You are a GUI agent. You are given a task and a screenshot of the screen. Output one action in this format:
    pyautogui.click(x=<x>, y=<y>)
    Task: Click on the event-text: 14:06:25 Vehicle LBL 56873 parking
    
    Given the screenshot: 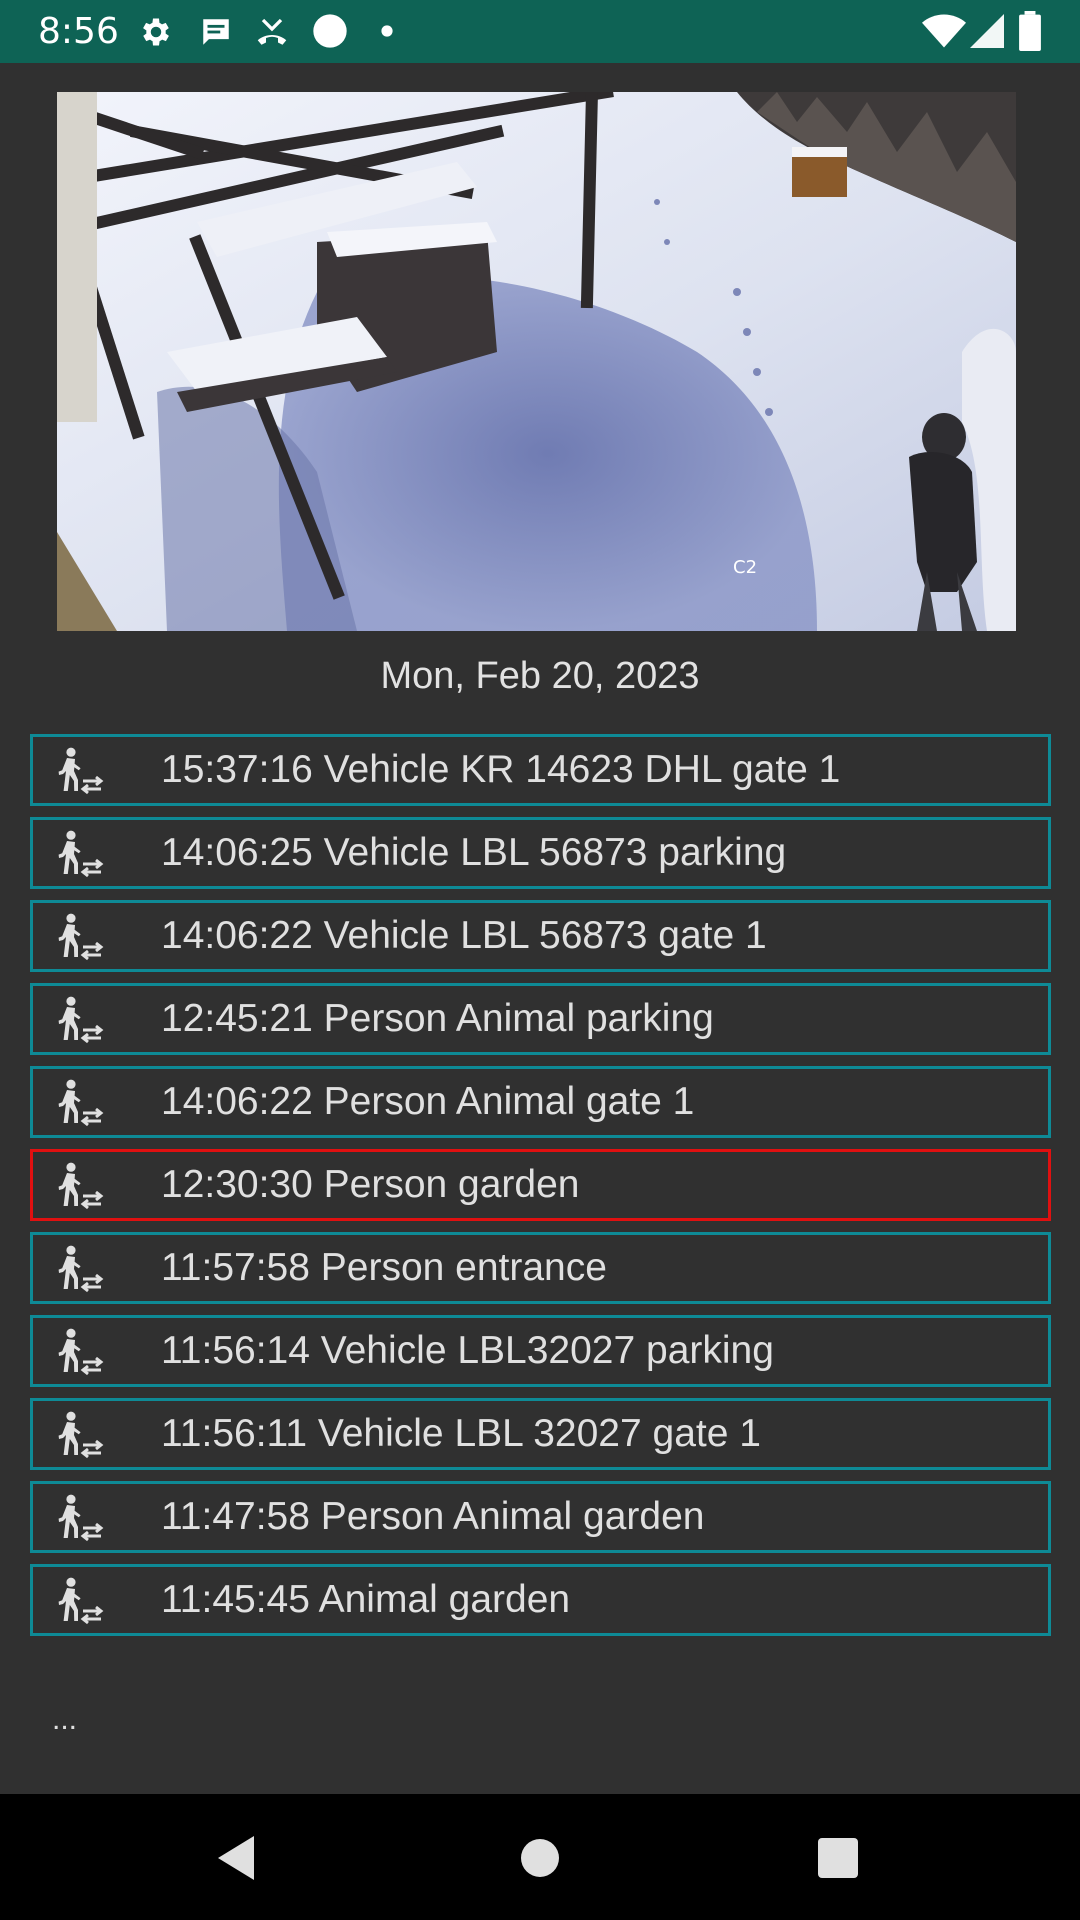 What is the action you would take?
    pyautogui.click(x=474, y=852)
    